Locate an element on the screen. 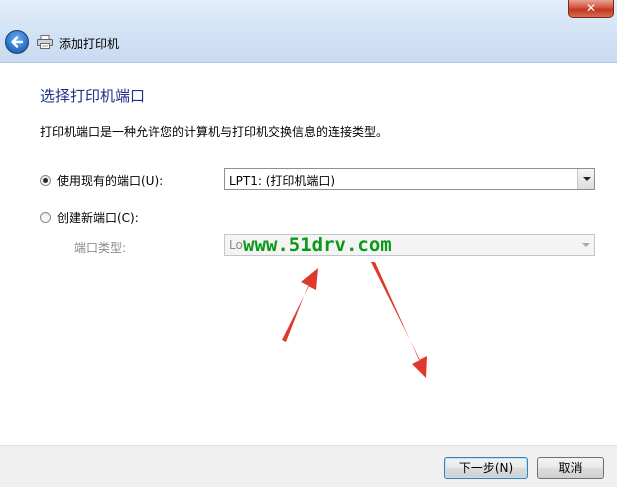  cancel-button: 取消 is located at coordinates (570, 468).